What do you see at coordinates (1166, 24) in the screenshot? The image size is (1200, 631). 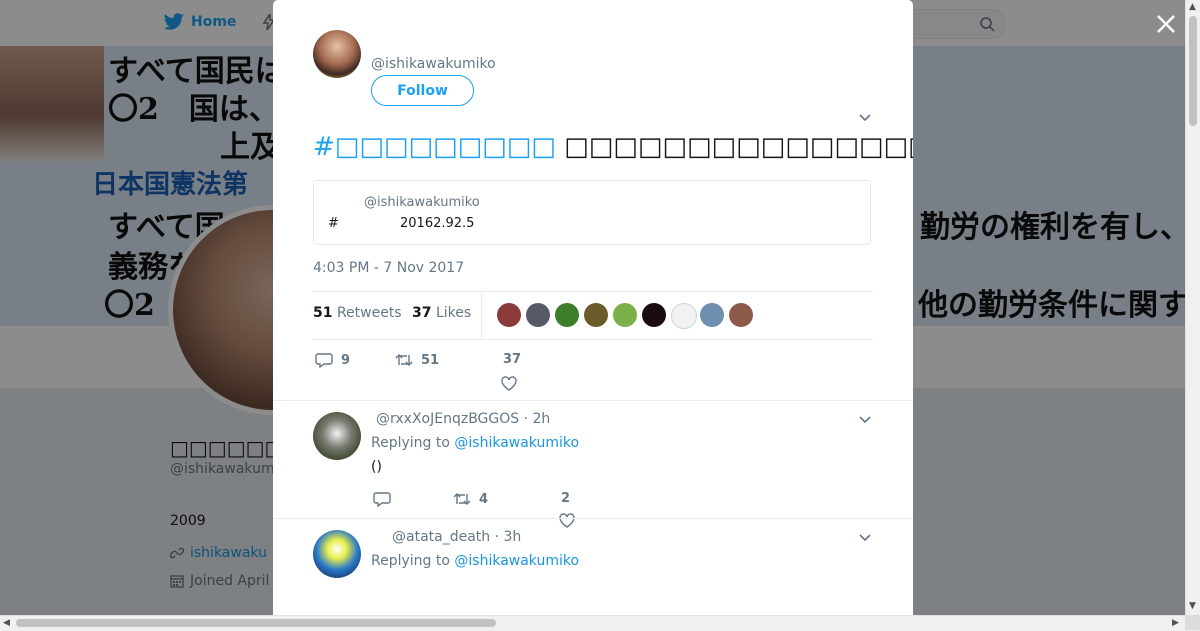 I see `close-icon` at bounding box center [1166, 24].